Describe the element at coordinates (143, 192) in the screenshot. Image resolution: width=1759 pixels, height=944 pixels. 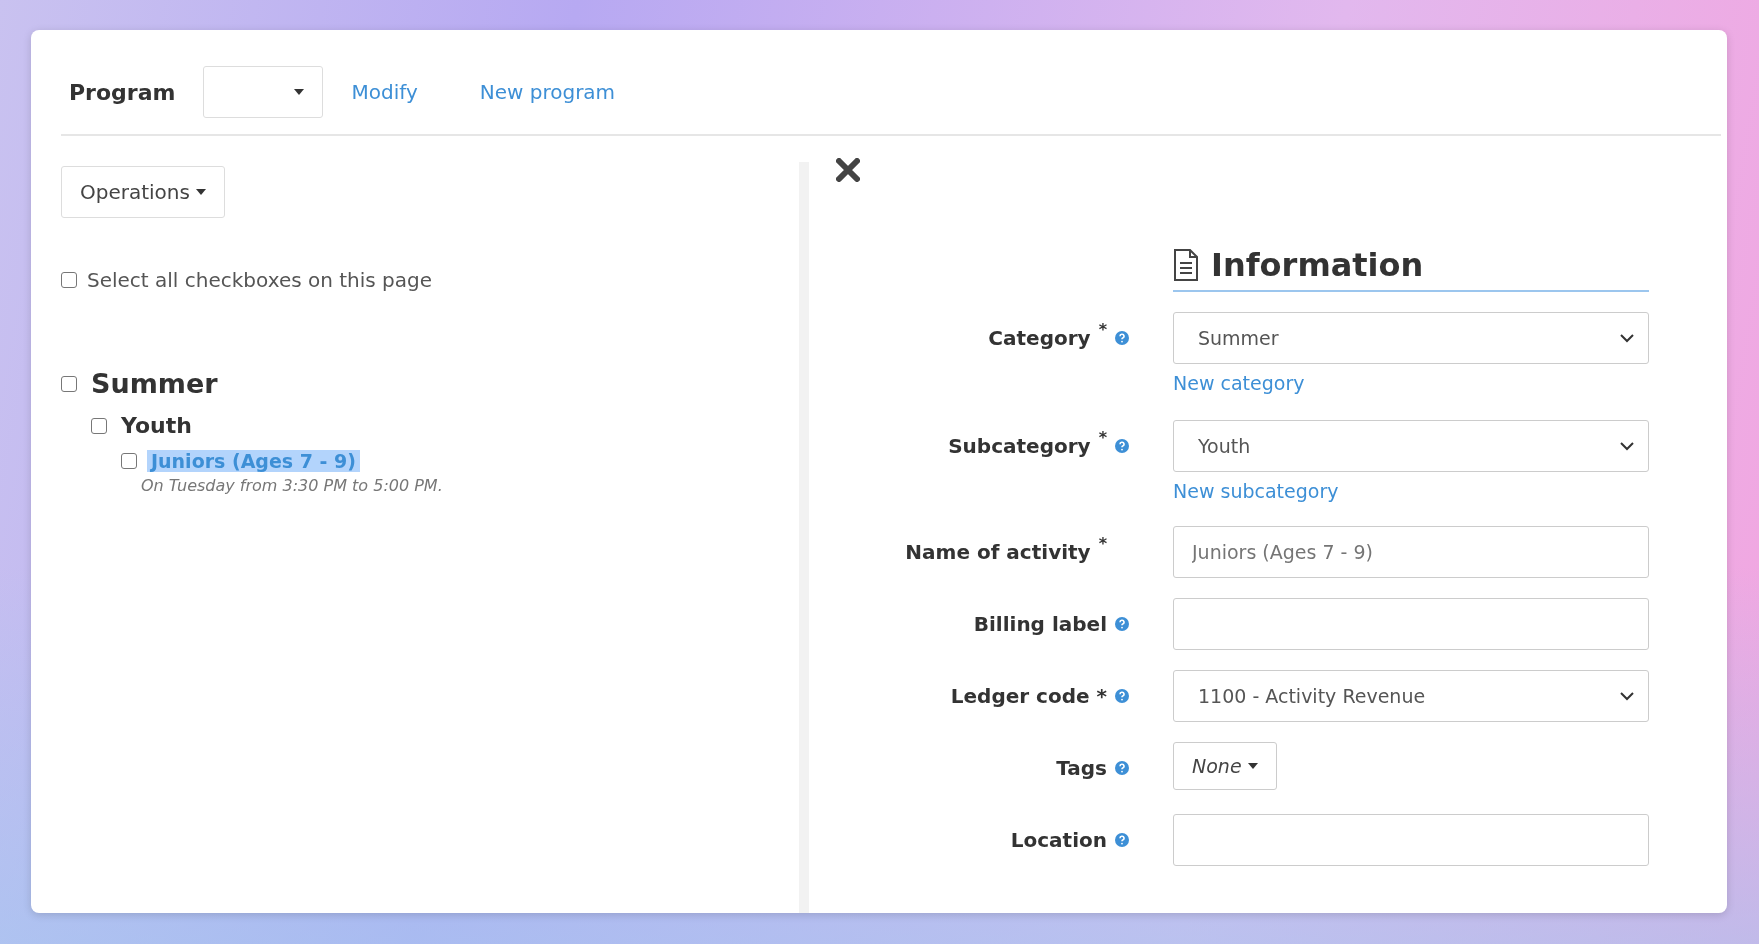
I see `operations-button: Operations` at that location.